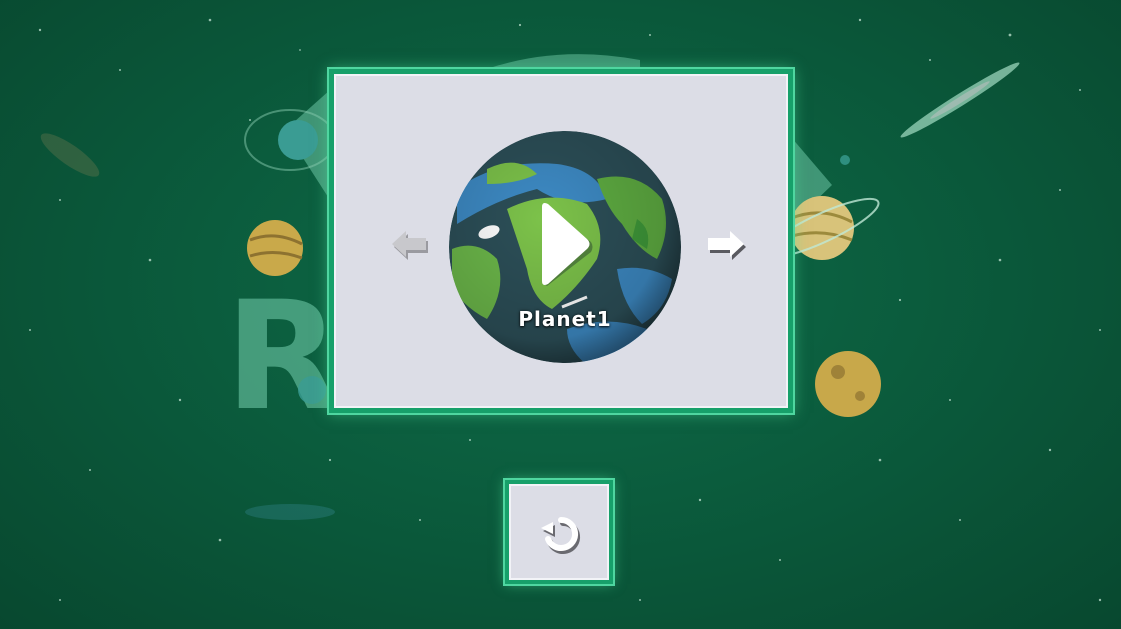 This screenshot has width=1121, height=629. What do you see at coordinates (561, 535) in the screenshot?
I see `refresh-icon` at bounding box center [561, 535].